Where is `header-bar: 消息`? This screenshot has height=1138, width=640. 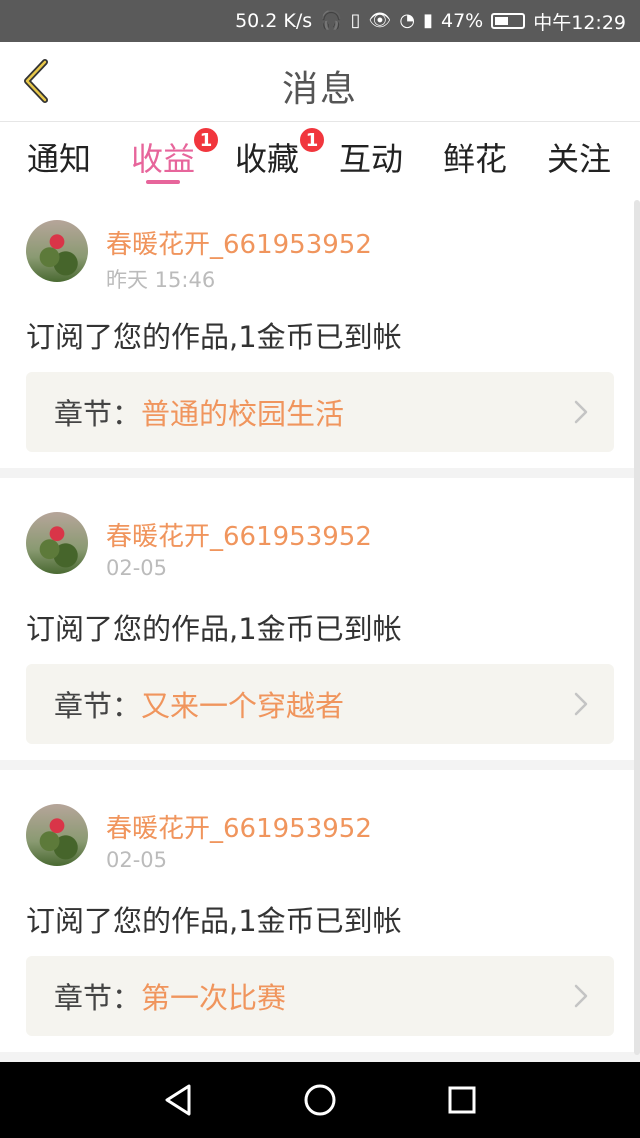 header-bar: 消息 is located at coordinates (320, 82).